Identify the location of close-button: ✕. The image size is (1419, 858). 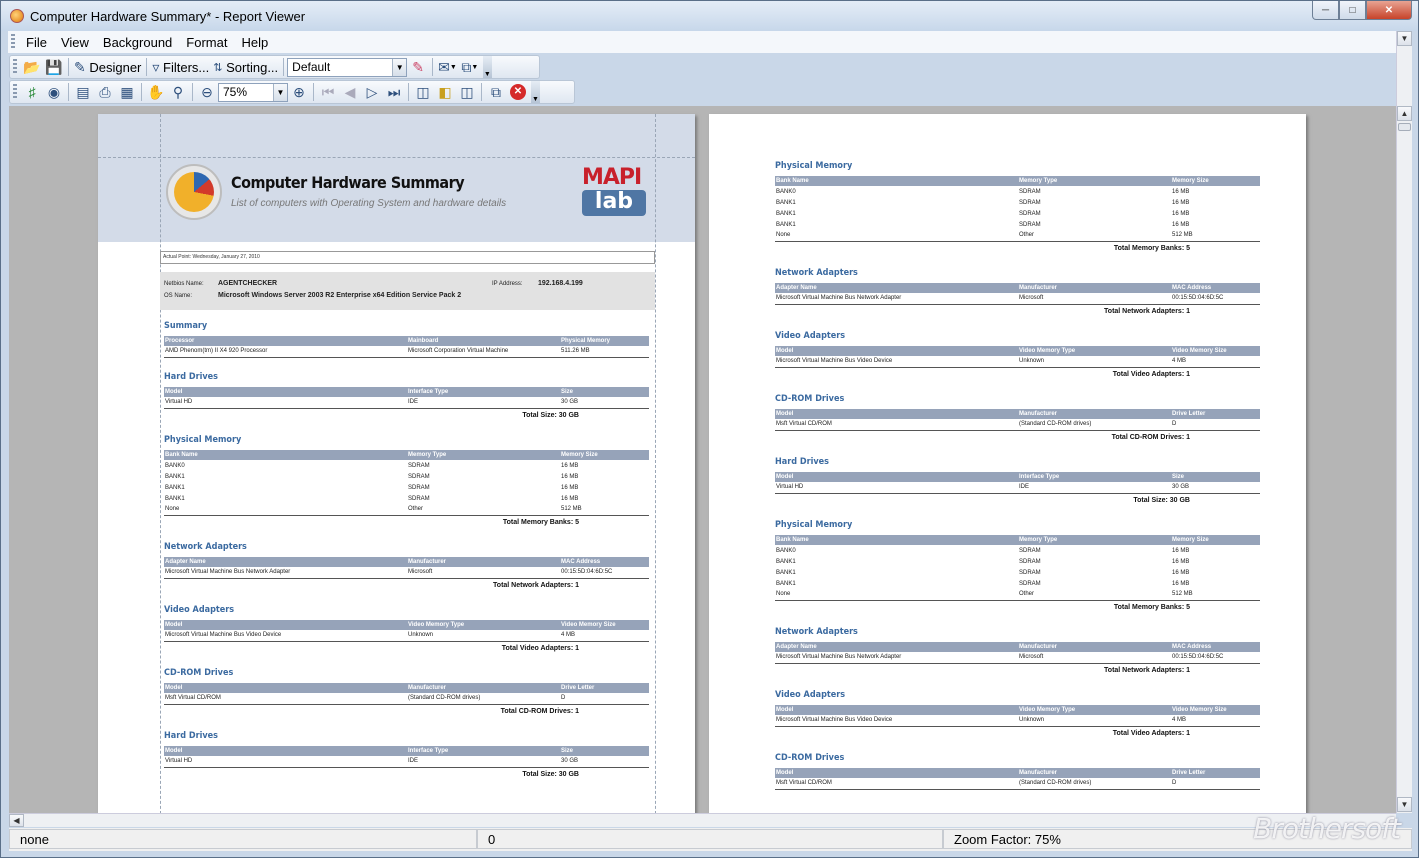
(1389, 10).